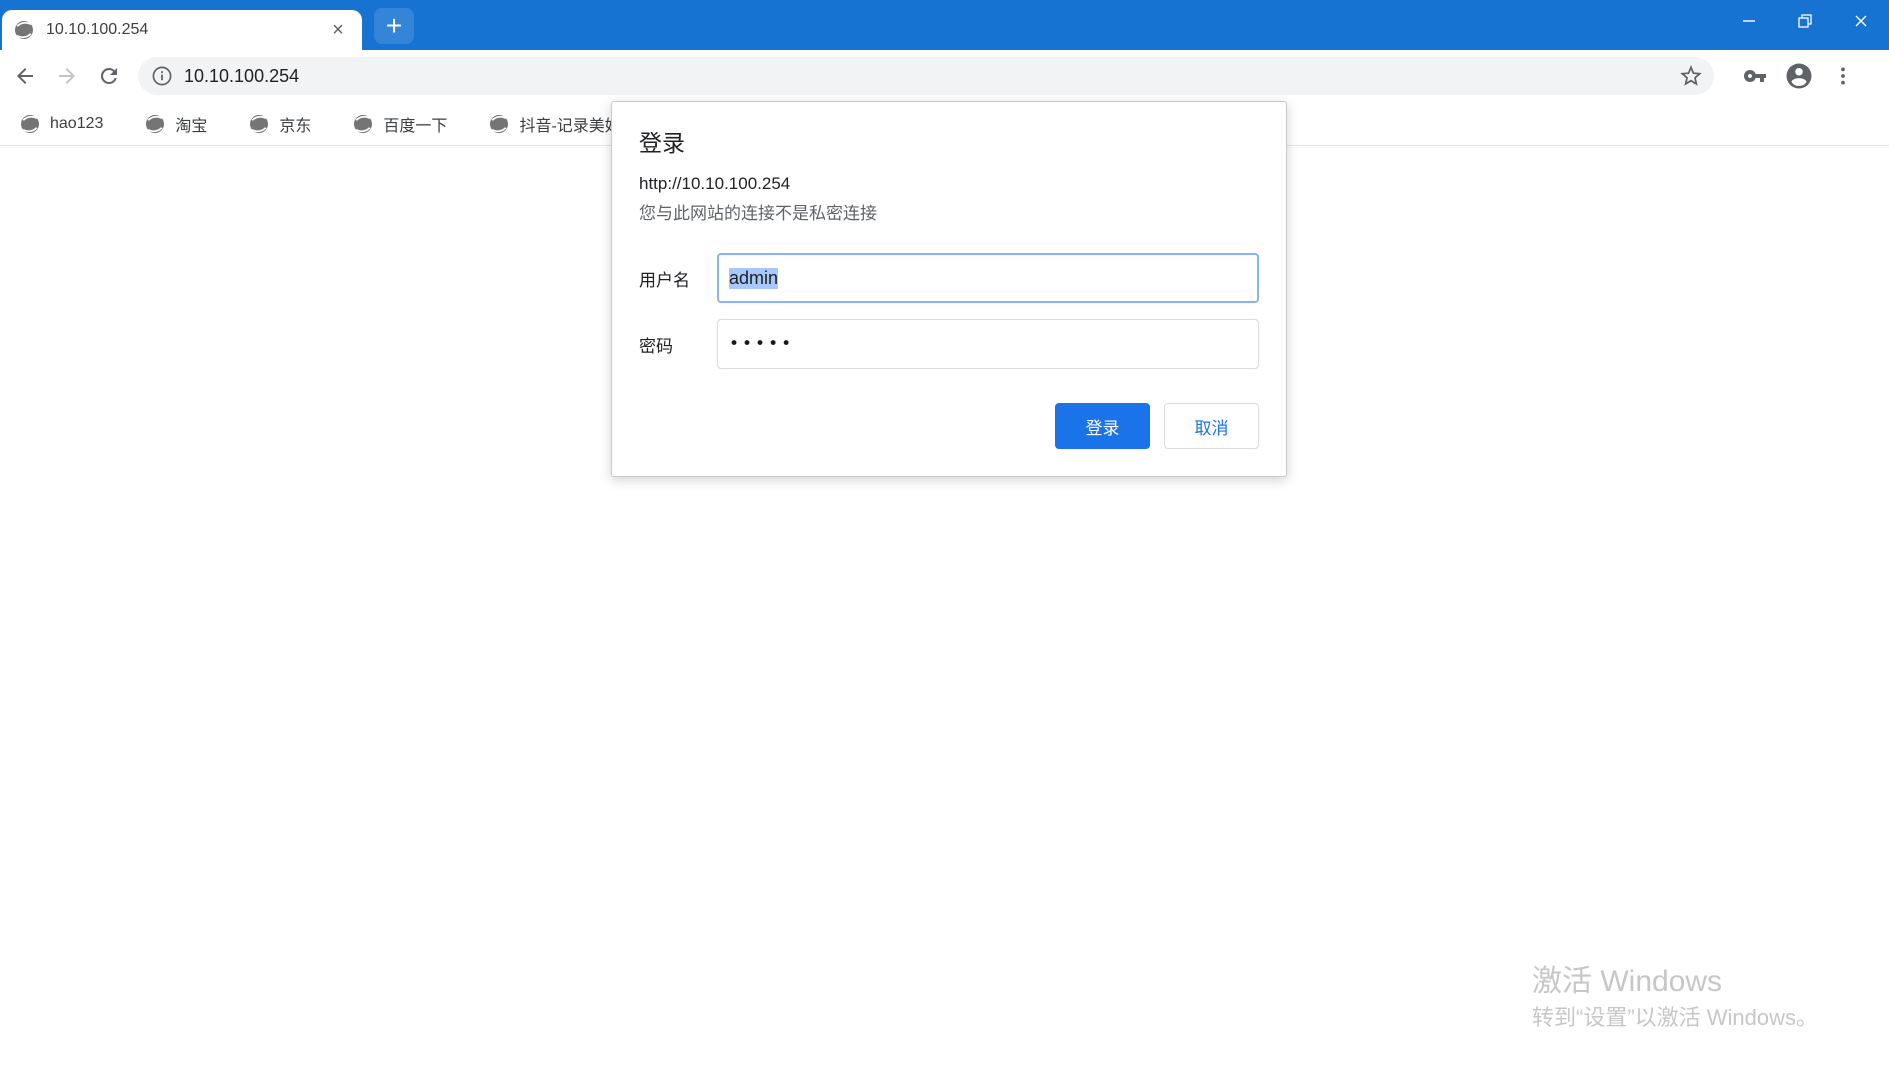  I want to click on browser-tab: 10.10.100.254 ×, so click(182, 30).